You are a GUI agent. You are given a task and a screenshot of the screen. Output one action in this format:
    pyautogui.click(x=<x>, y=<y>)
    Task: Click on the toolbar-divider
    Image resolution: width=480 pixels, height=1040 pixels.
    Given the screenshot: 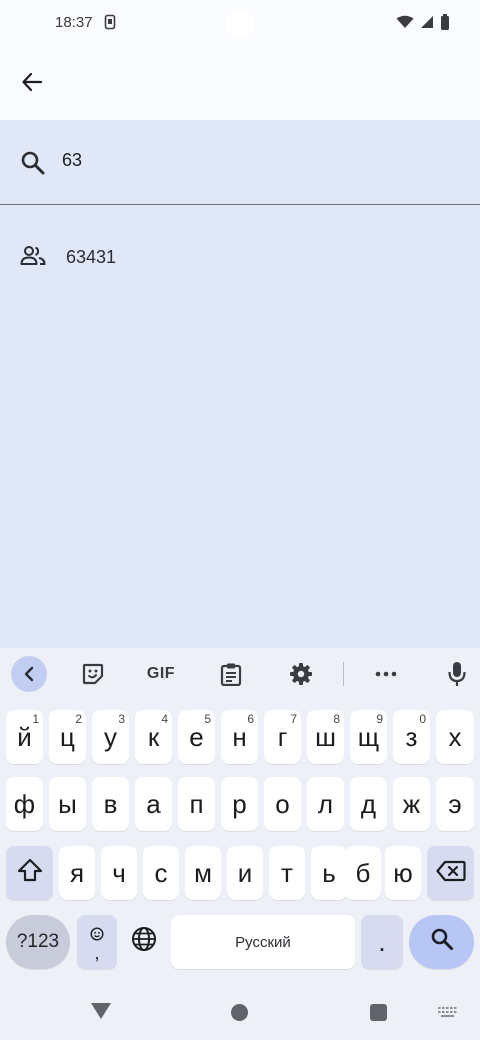 What is the action you would take?
    pyautogui.click(x=343, y=674)
    